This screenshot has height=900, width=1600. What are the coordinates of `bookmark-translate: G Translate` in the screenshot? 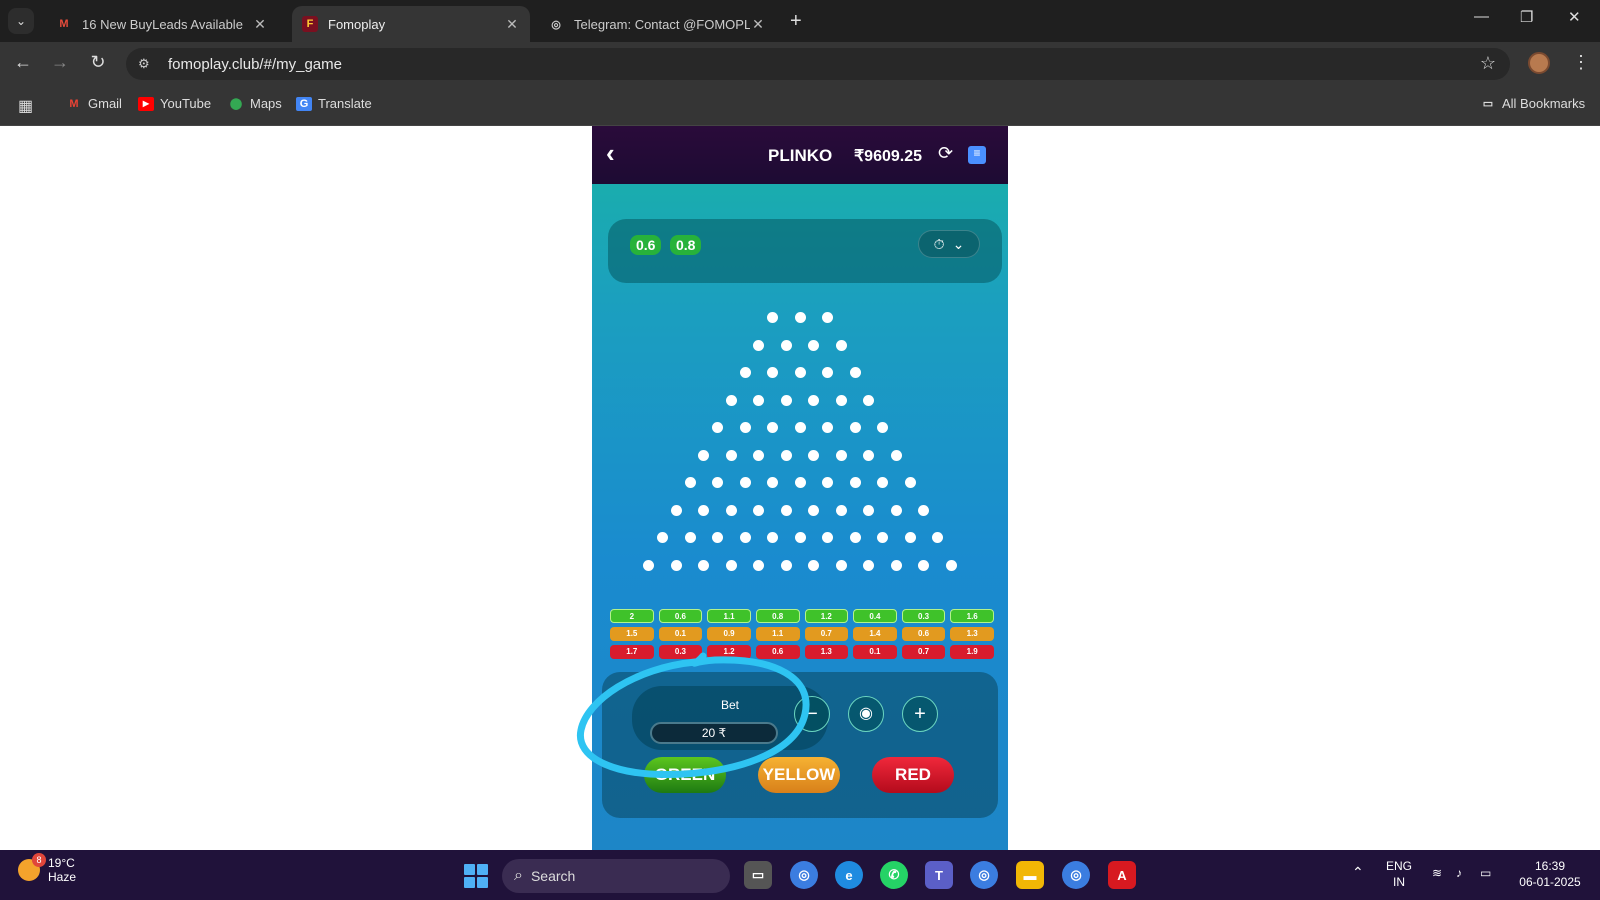 It's located at (334, 103).